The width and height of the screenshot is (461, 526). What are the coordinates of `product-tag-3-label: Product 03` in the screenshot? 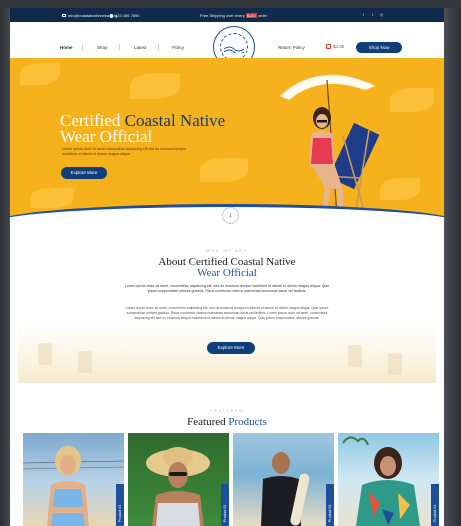 It's located at (330, 513).